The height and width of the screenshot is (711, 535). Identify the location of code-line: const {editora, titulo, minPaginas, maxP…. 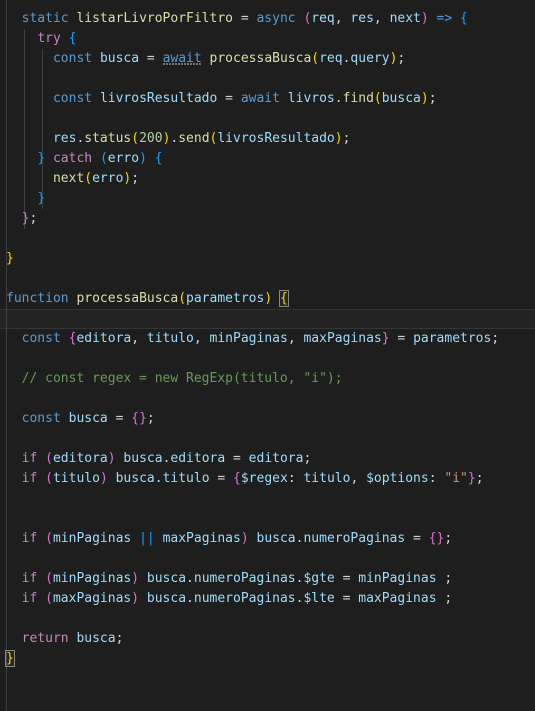
(267, 339).